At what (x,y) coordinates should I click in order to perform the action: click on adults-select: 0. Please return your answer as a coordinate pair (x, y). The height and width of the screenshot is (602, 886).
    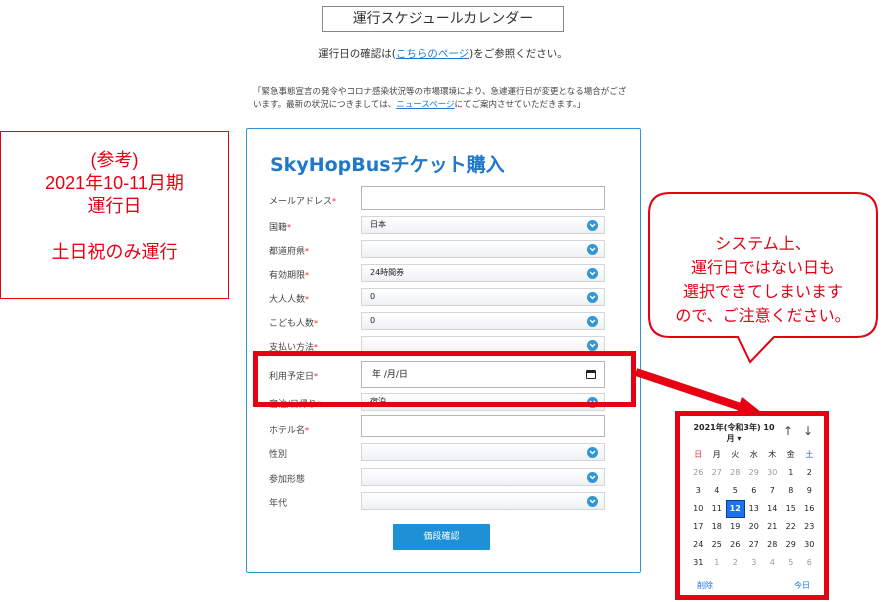
    Looking at the image, I should click on (483, 297).